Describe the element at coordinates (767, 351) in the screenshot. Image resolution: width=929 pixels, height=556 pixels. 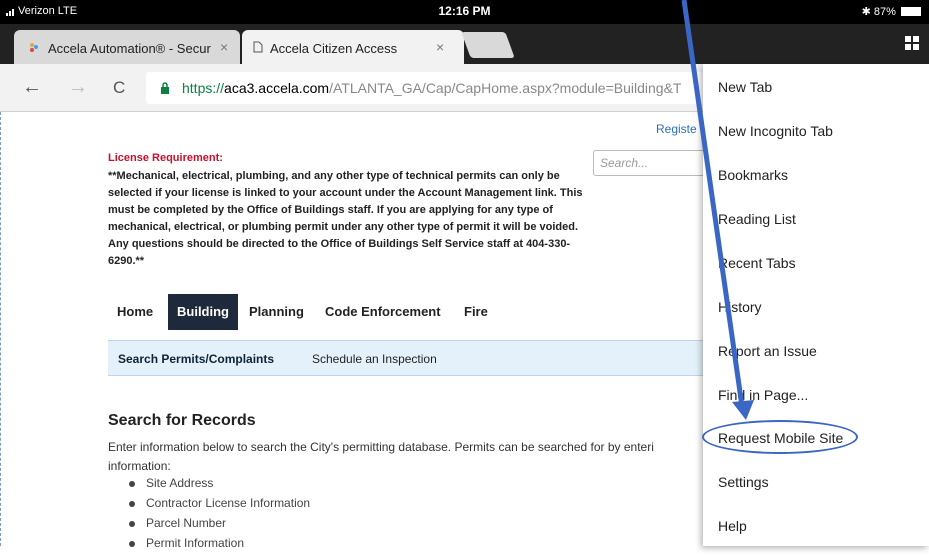
I see `menu-item-report-issue: Report an Issue` at that location.